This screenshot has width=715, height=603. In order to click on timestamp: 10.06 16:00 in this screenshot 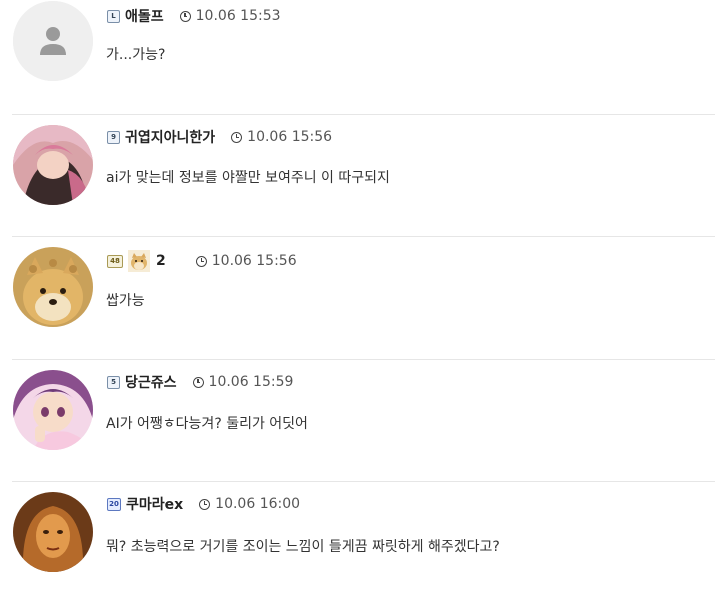, I will do `click(249, 504)`.